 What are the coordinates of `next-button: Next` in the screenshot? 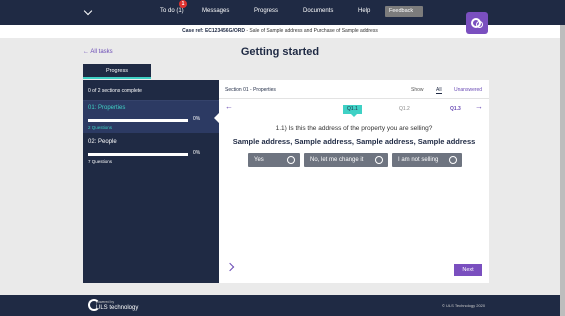 It's located at (468, 270).